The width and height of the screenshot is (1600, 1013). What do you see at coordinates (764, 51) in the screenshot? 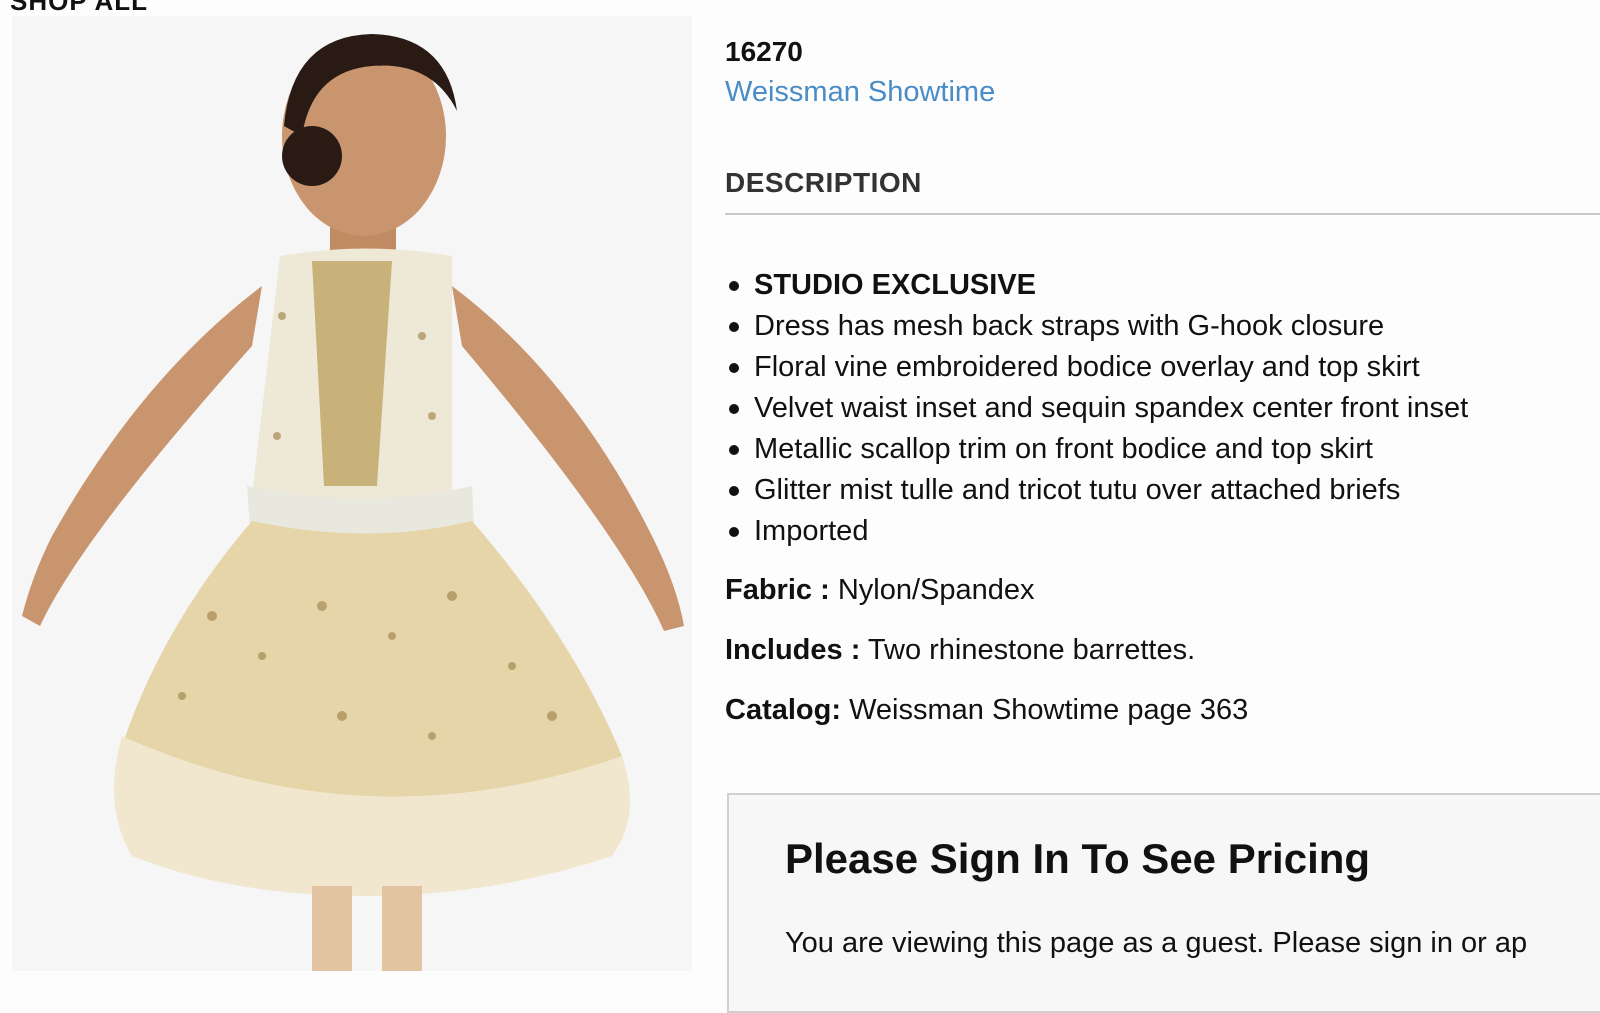
I see `product-sku: 16270` at bounding box center [764, 51].